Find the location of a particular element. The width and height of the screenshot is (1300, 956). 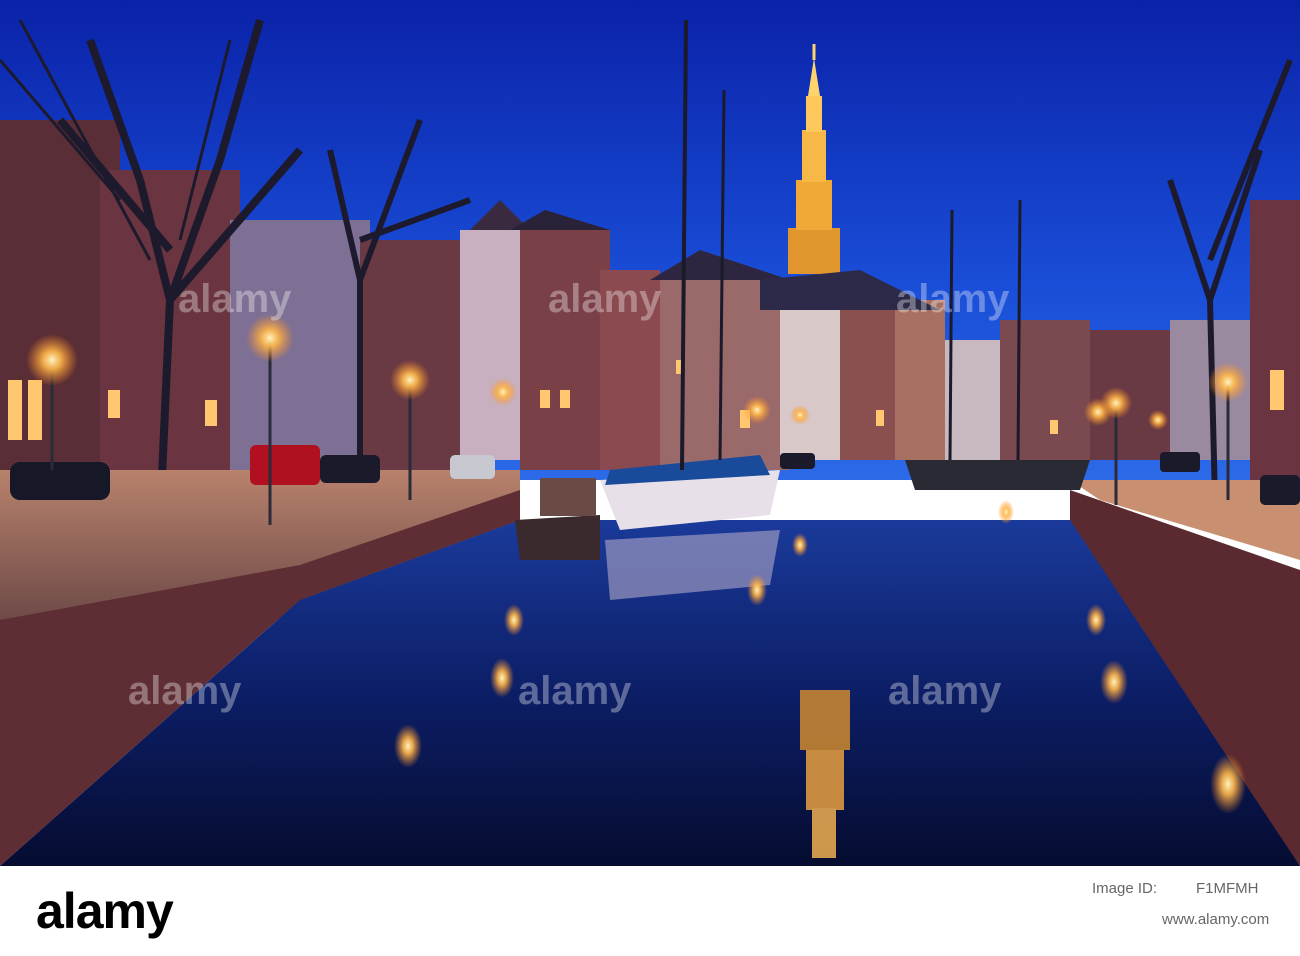

logo-text: alamy is located at coordinates (105, 911).